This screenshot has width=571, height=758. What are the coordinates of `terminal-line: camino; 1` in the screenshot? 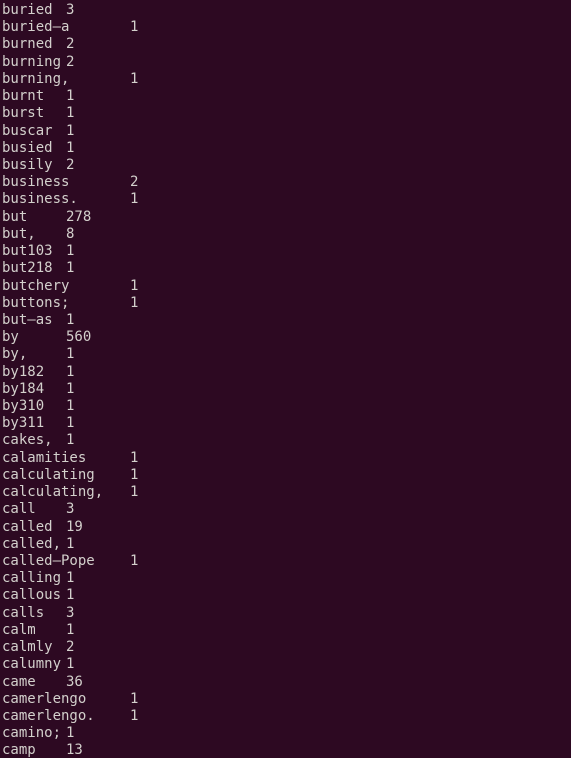 It's located at (286, 733).